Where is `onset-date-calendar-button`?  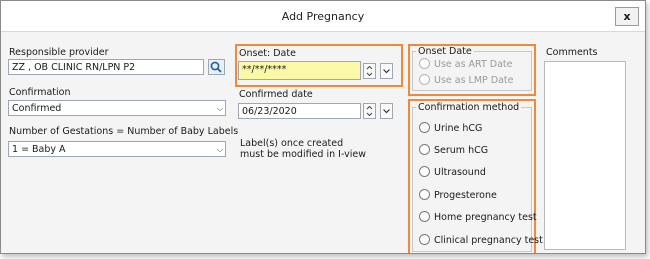 onset-date-calendar-button is located at coordinates (386, 71).